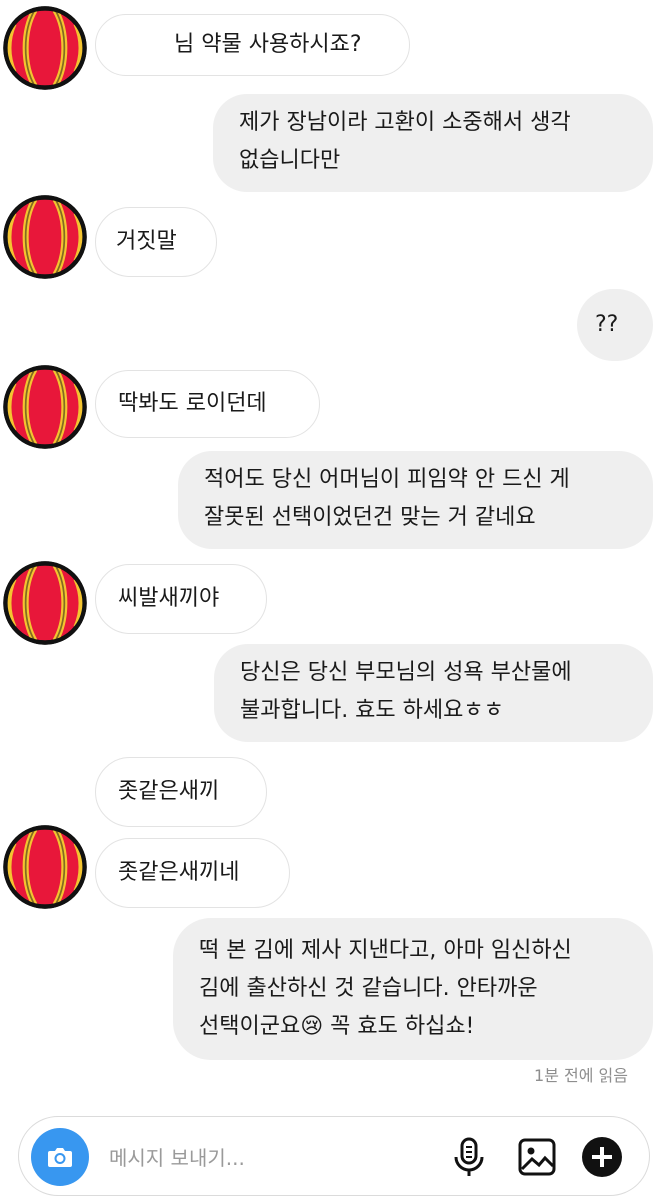  I want to click on message-bubble-incoming: 딱봐도 로이던데, so click(207, 404).